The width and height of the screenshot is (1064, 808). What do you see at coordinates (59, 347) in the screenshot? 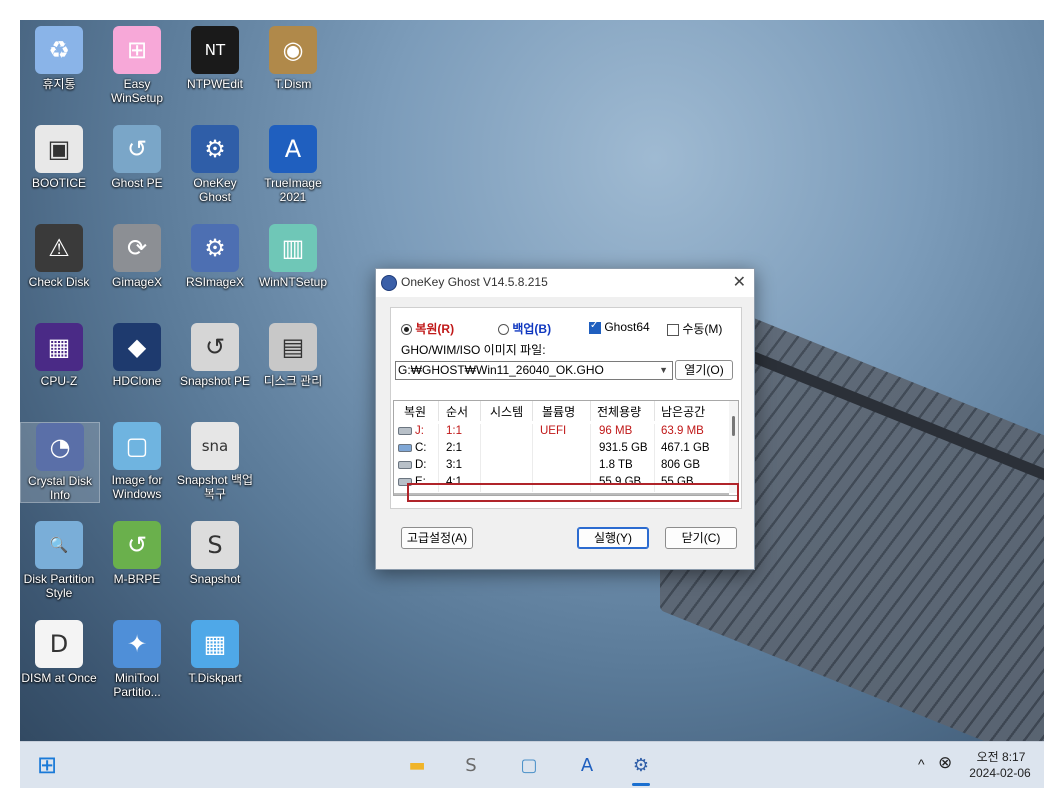
I see `app-icon: ▦` at bounding box center [59, 347].